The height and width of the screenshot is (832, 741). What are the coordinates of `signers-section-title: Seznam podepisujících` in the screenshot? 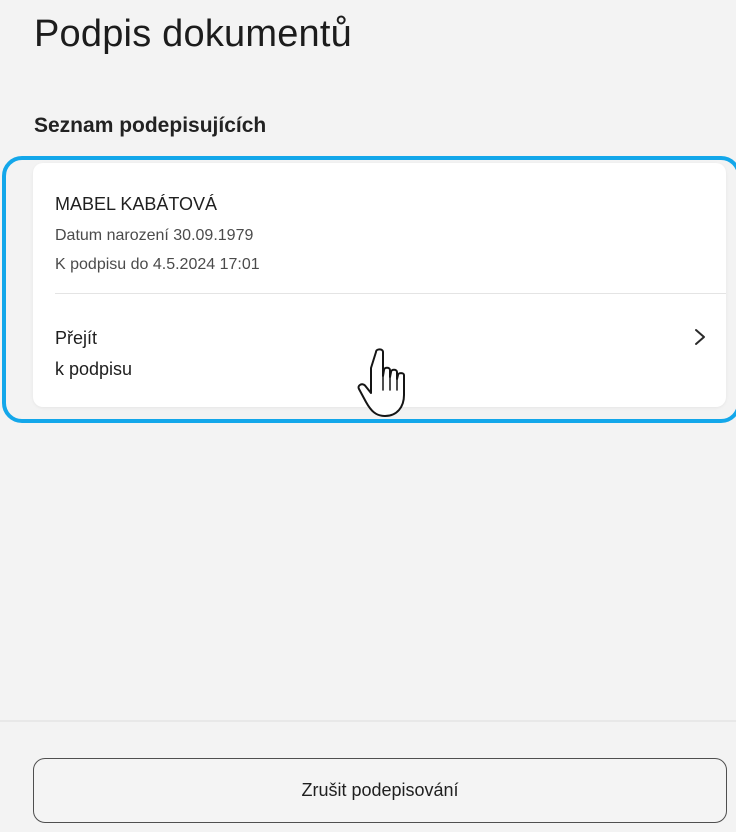 It's located at (150, 125).